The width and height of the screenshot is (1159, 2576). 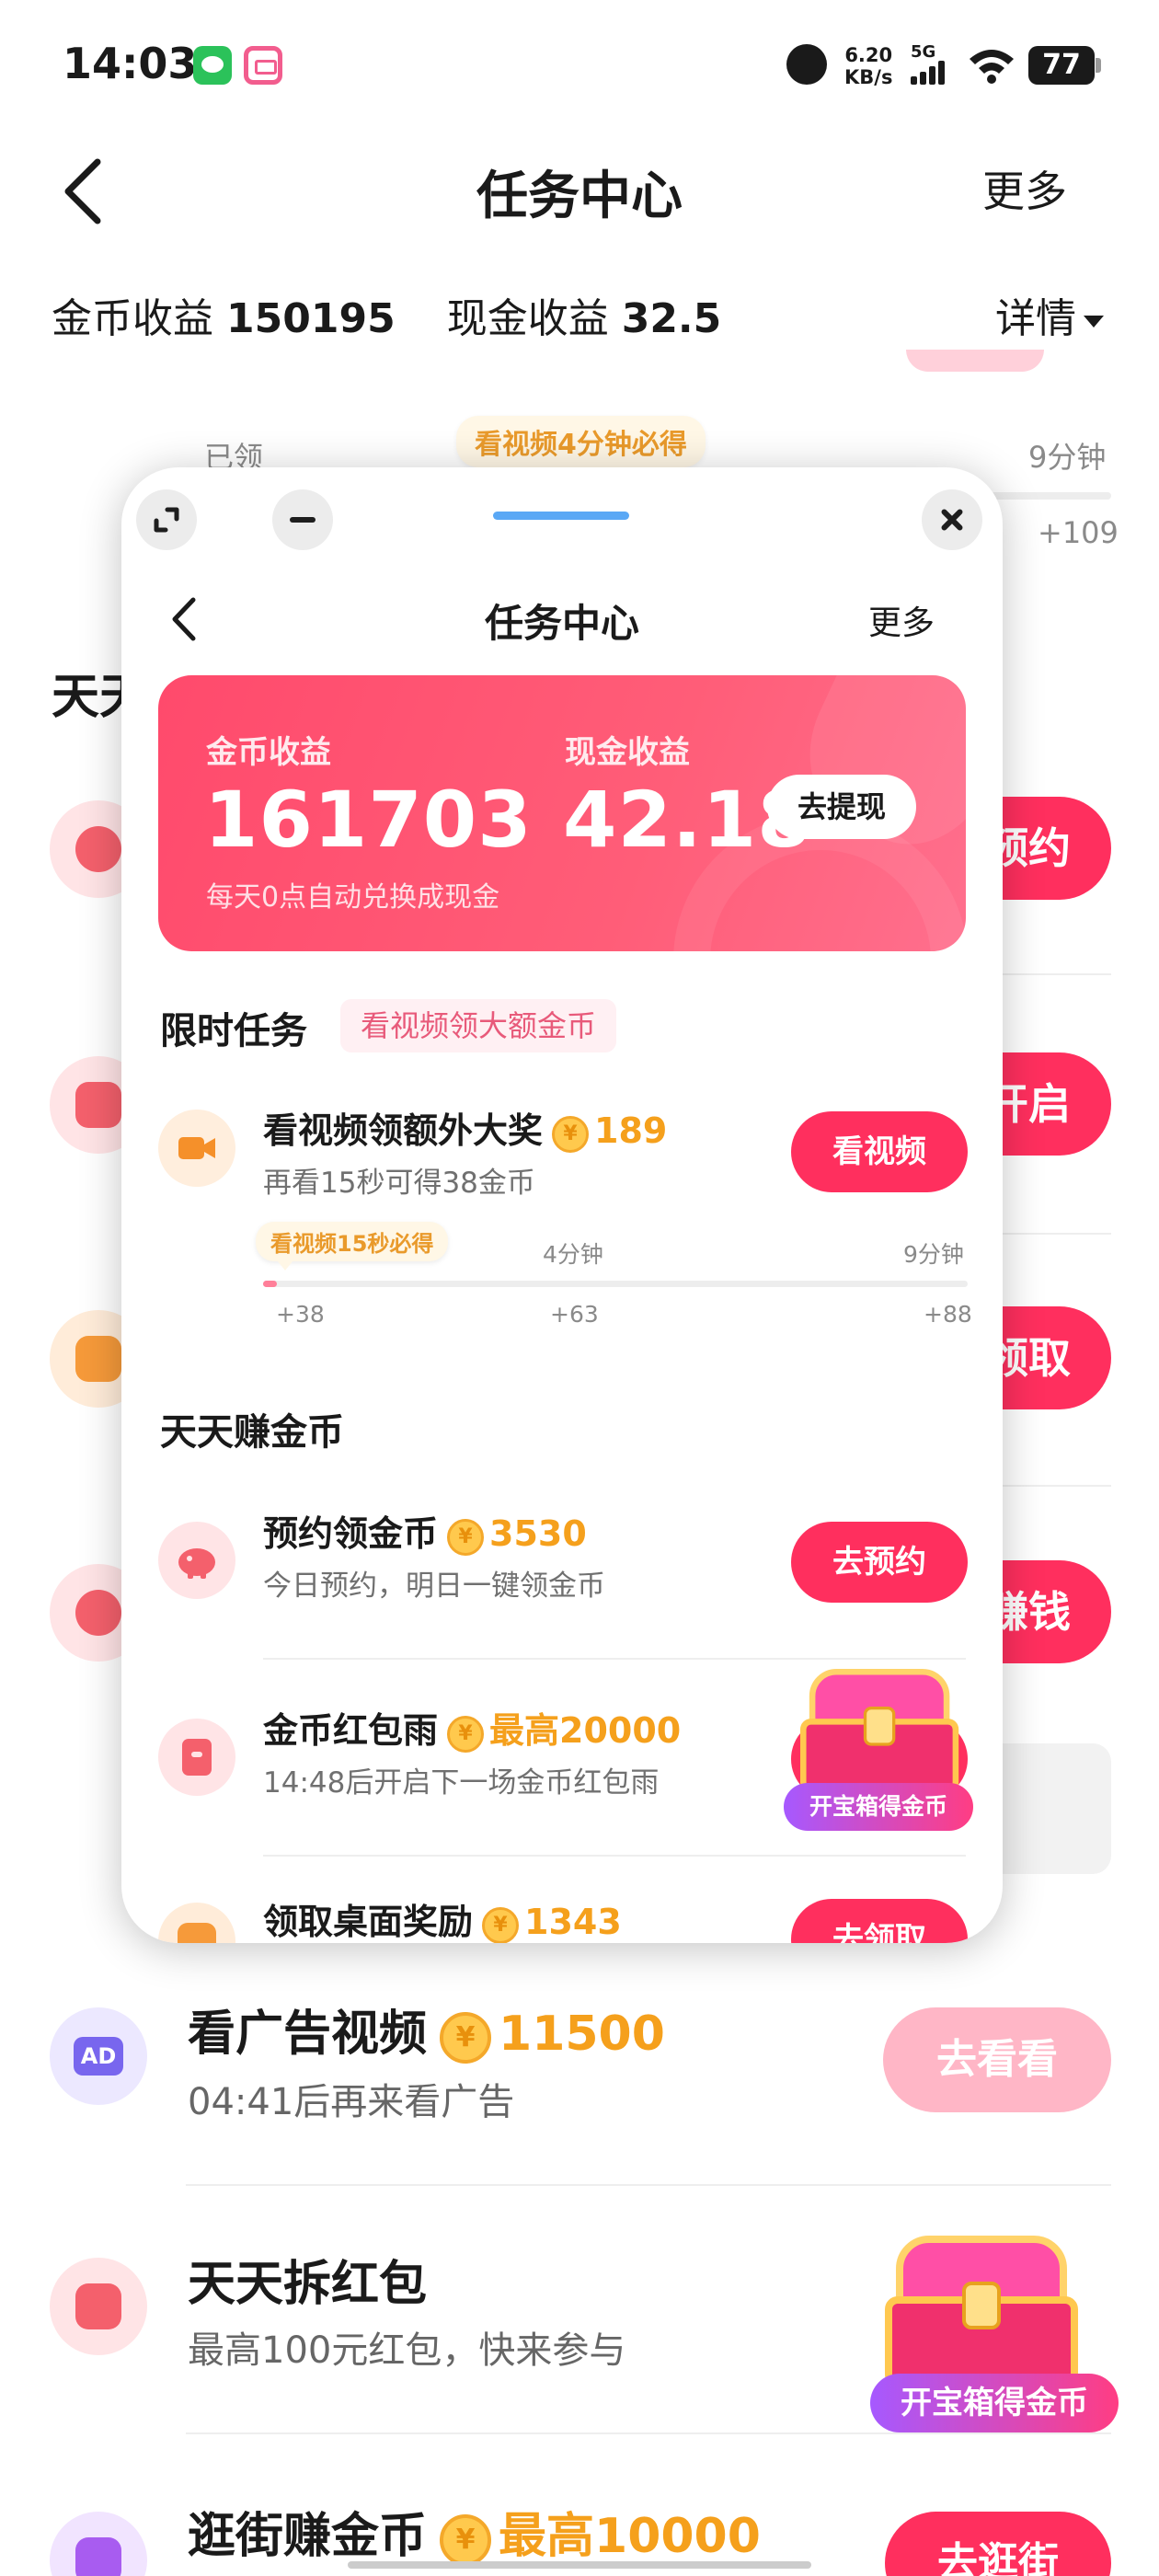 I want to click on video-camera-icon, so click(x=196, y=1148).